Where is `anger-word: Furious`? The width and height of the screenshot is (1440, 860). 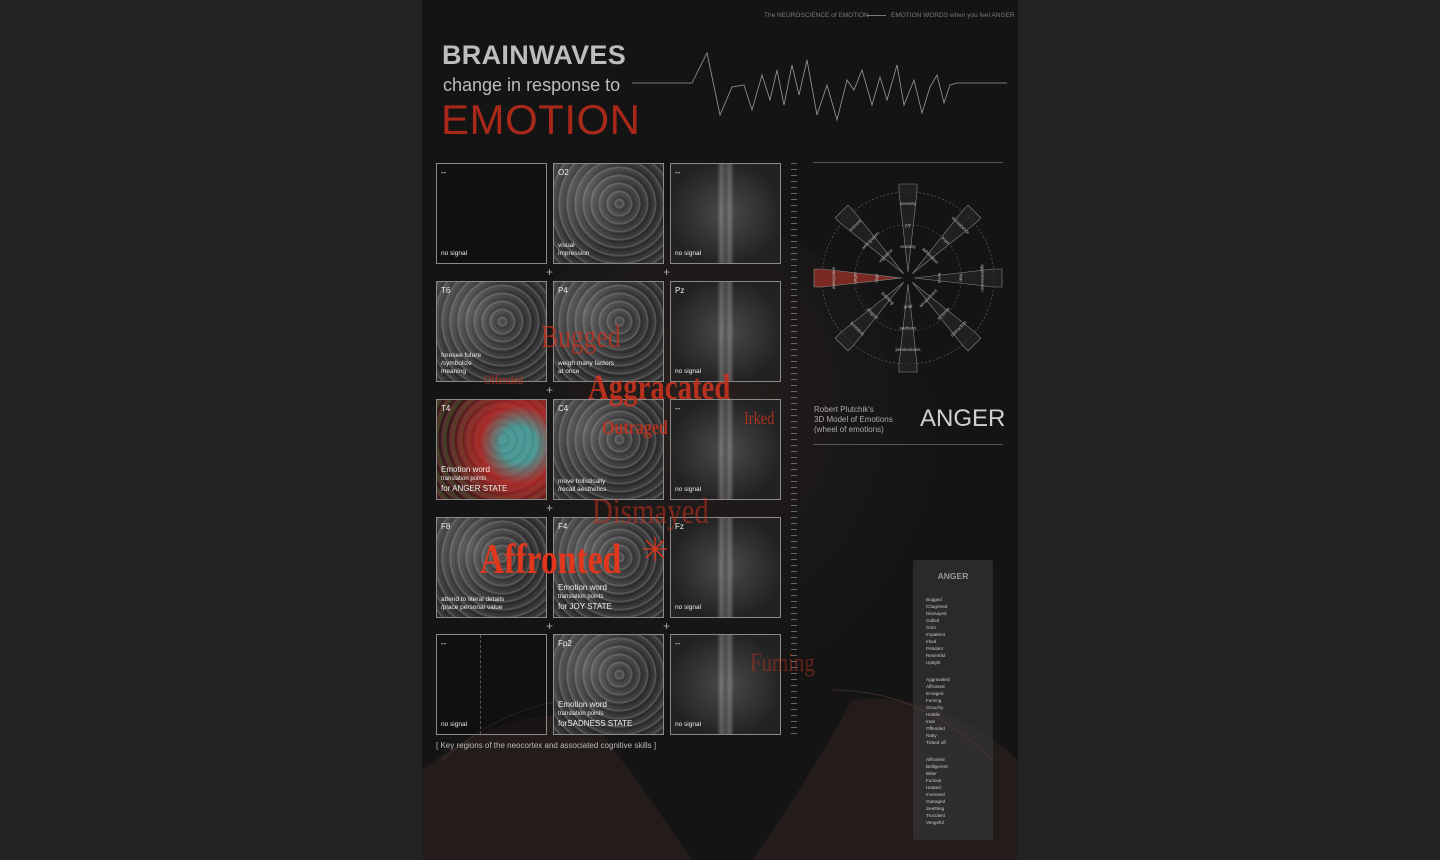 anger-word: Furious is located at coordinates (934, 780).